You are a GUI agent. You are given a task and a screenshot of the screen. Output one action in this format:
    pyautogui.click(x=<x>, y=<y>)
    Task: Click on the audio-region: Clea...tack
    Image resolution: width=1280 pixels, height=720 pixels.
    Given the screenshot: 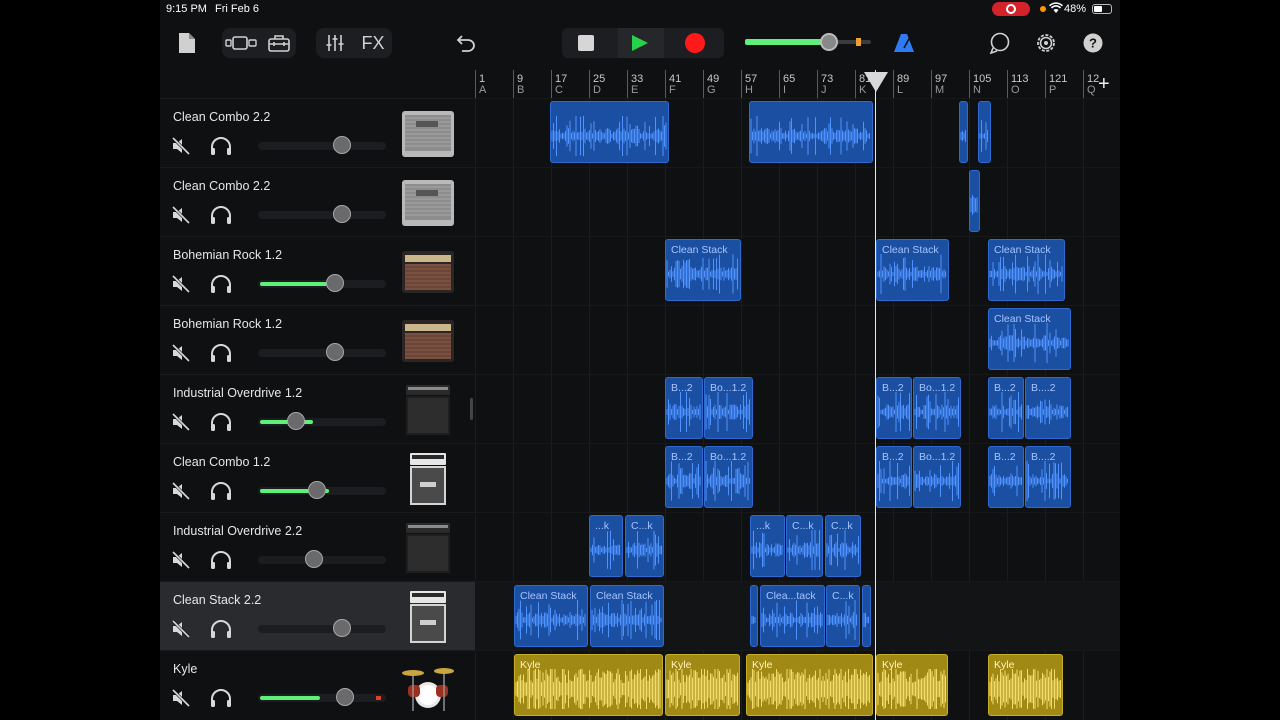 What is the action you would take?
    pyautogui.click(x=792, y=616)
    